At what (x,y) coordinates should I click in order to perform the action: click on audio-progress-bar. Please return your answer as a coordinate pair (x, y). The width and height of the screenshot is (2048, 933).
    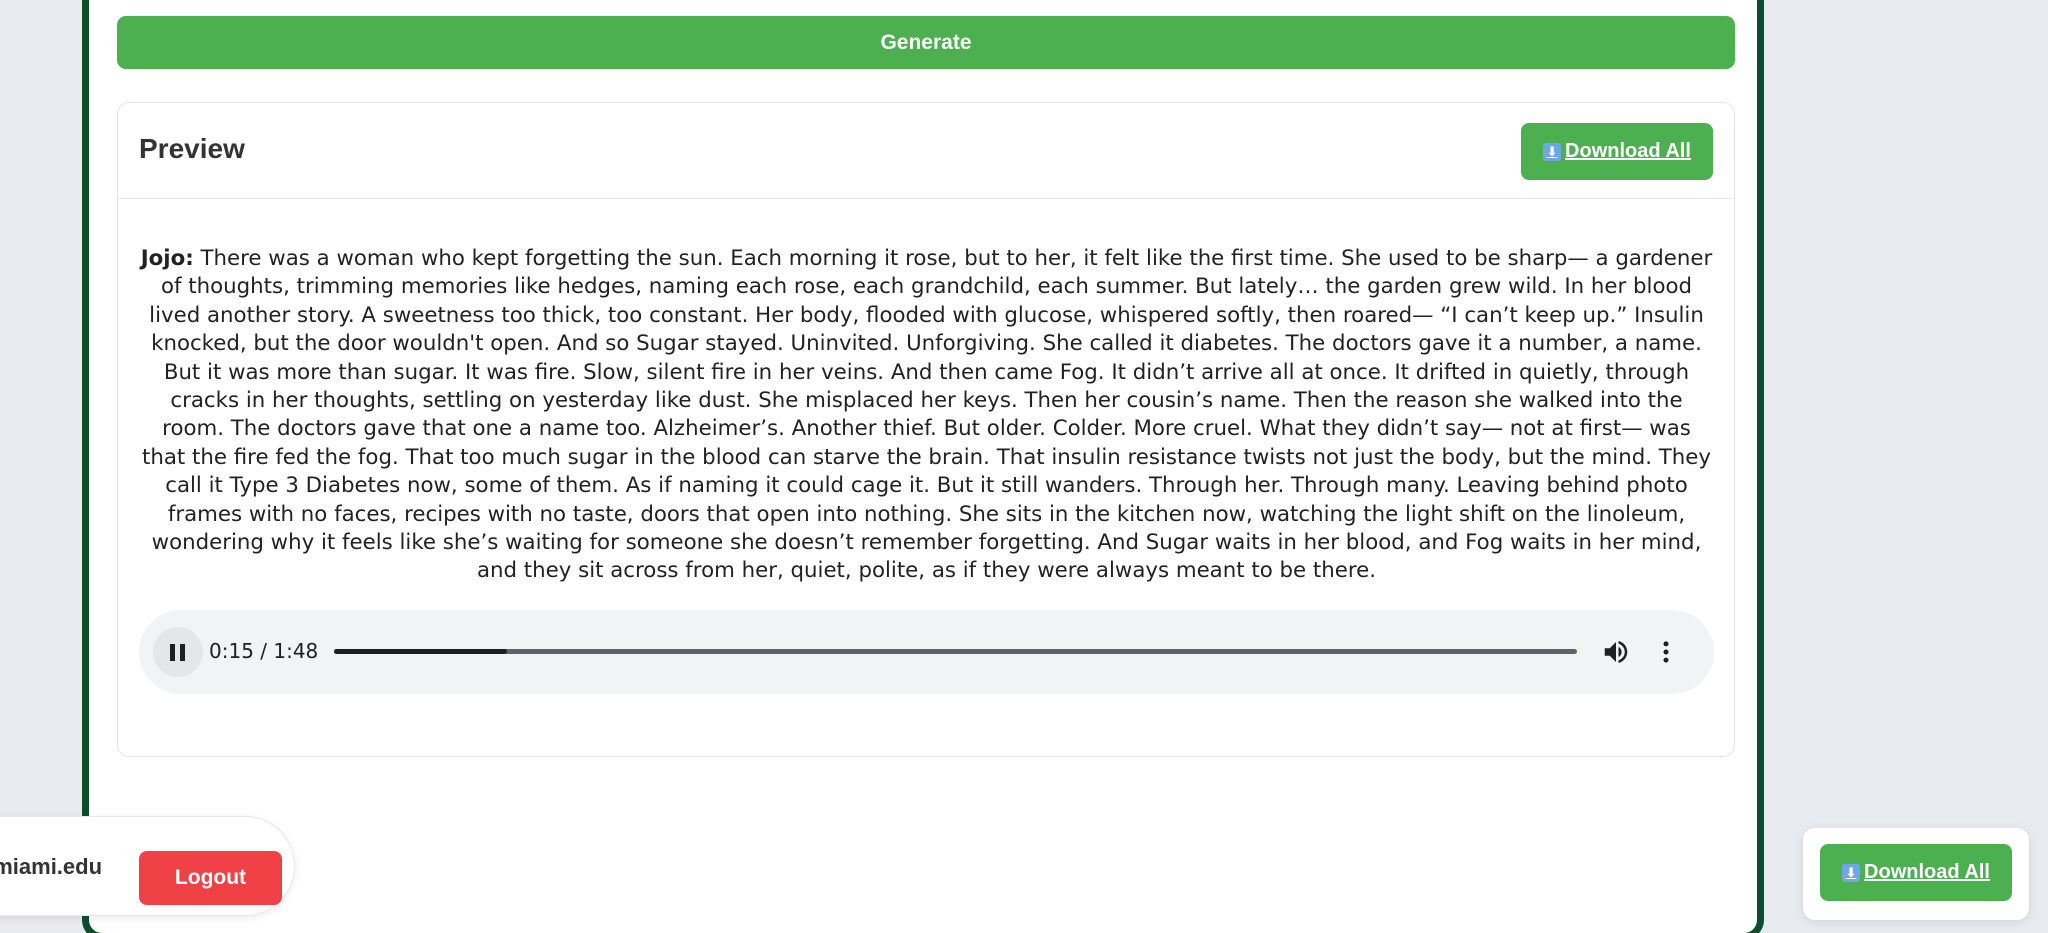
    Looking at the image, I should click on (955, 651).